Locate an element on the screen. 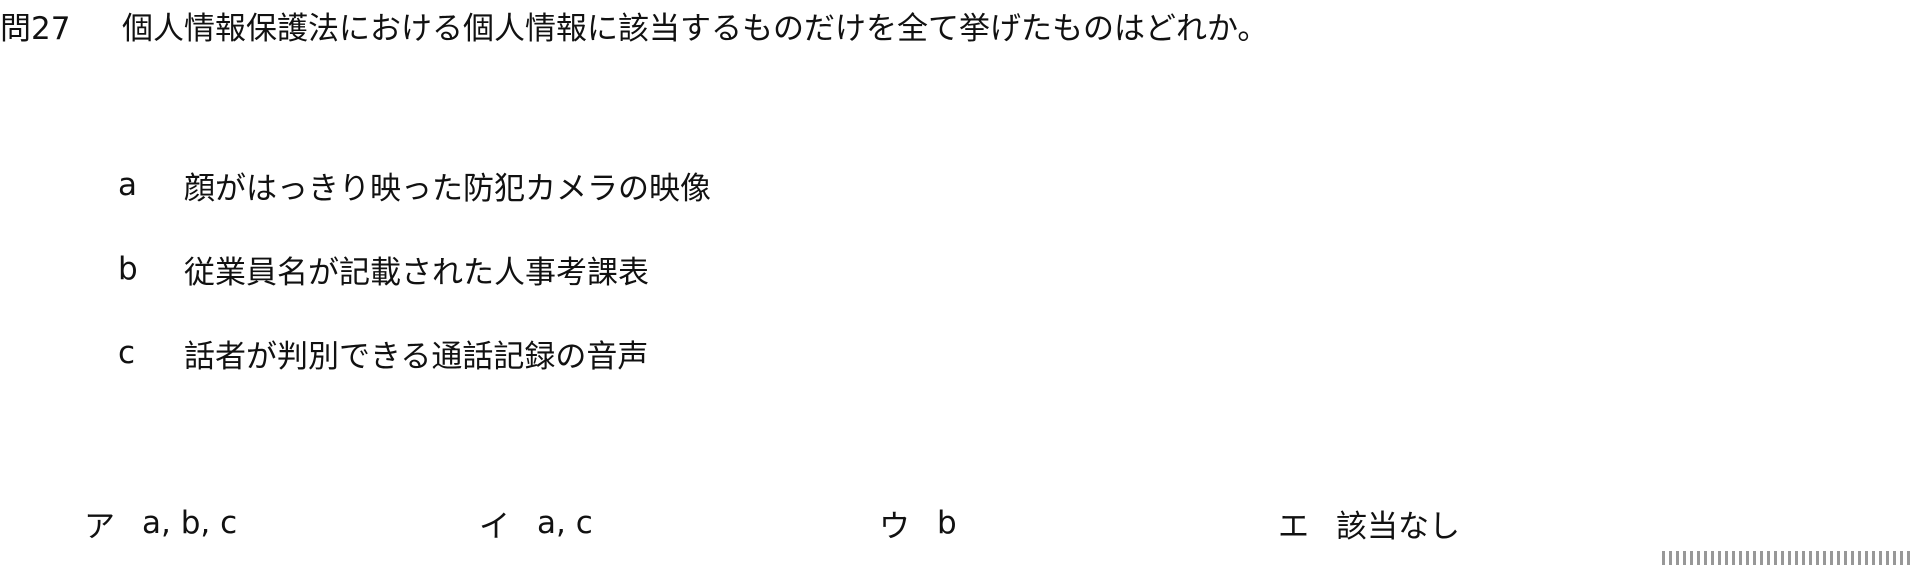  statement-text: 話者が判別できる通話記録の音声 is located at coordinates (416, 356).